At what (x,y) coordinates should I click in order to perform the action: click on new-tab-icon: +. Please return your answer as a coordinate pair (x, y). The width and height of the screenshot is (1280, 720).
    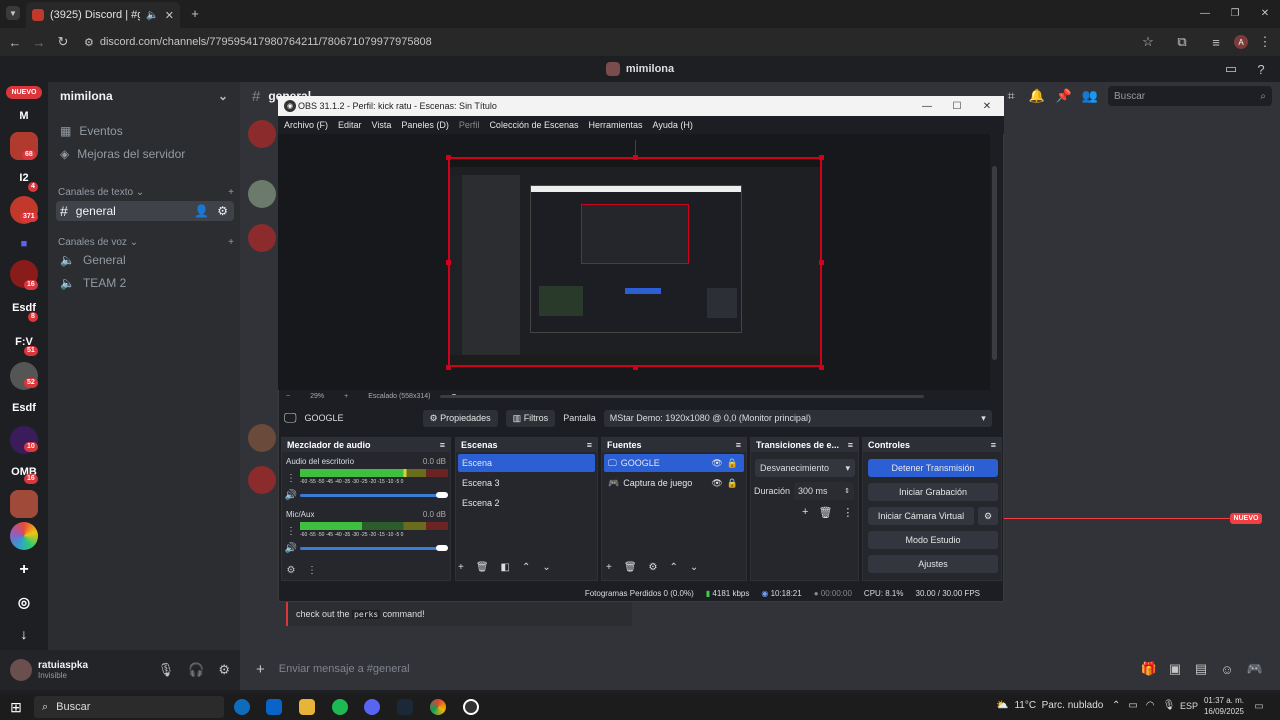
    Looking at the image, I should click on (195, 13).